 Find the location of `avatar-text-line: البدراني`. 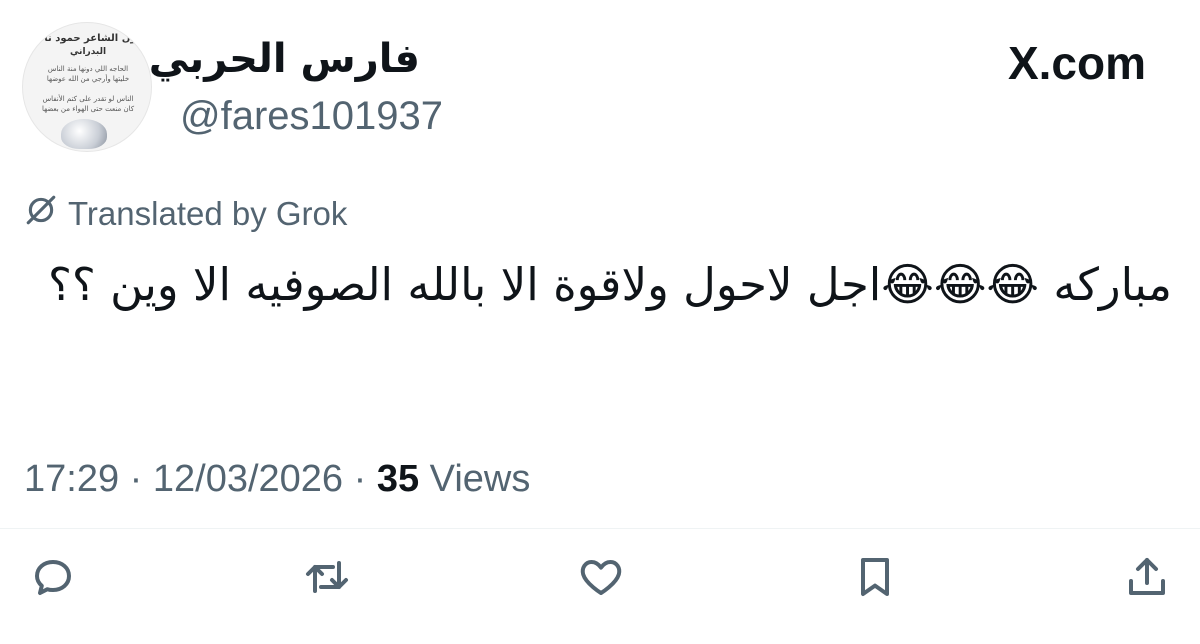

avatar-text-line: البدراني is located at coordinates (88, 52).